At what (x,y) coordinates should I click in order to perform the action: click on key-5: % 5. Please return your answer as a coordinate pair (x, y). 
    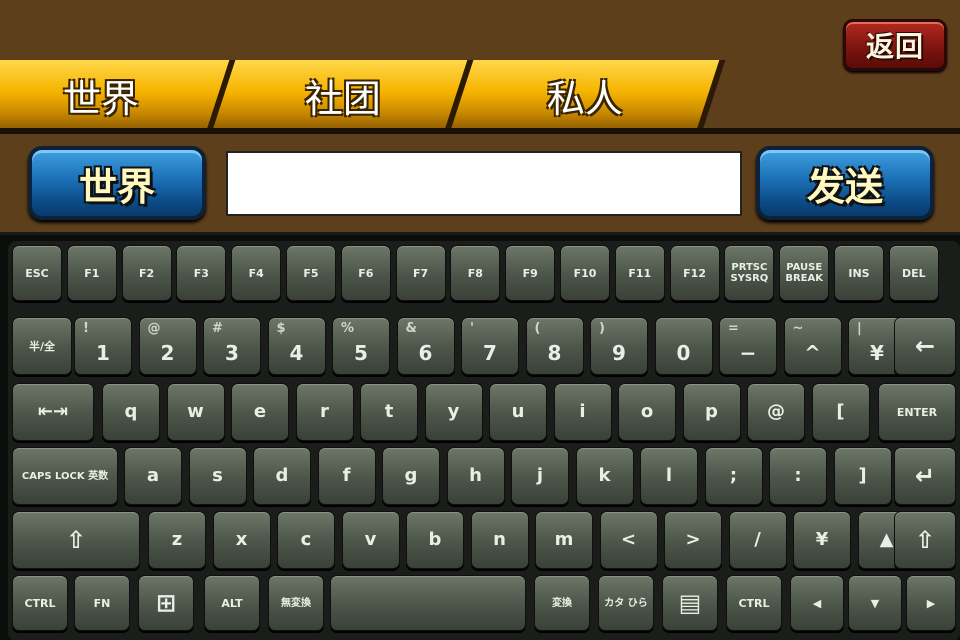
    Looking at the image, I should click on (361, 346).